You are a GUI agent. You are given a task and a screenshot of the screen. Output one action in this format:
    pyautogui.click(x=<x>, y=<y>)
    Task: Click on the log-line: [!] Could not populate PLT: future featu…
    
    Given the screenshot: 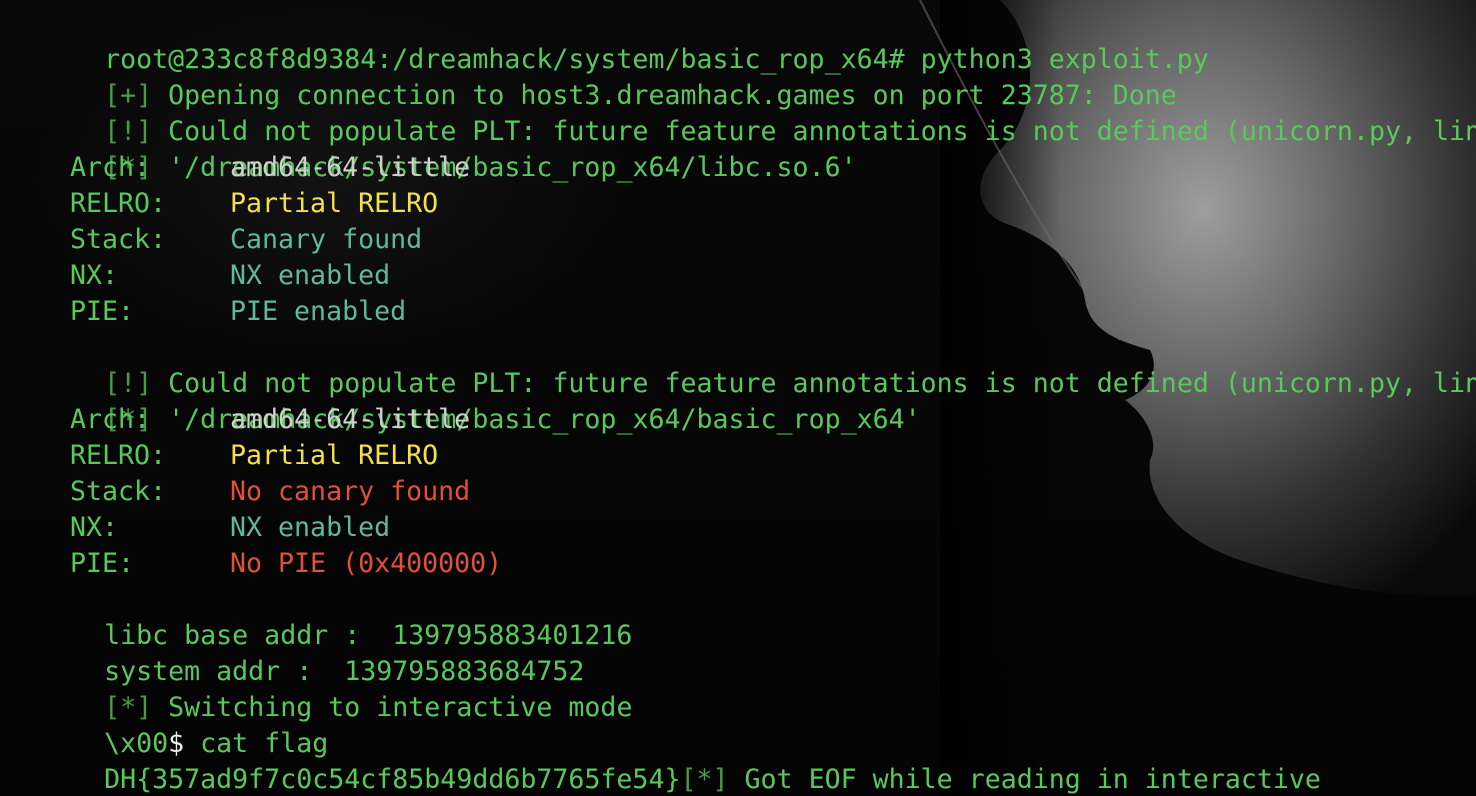 What is the action you would take?
    pyautogui.click(x=742, y=364)
    